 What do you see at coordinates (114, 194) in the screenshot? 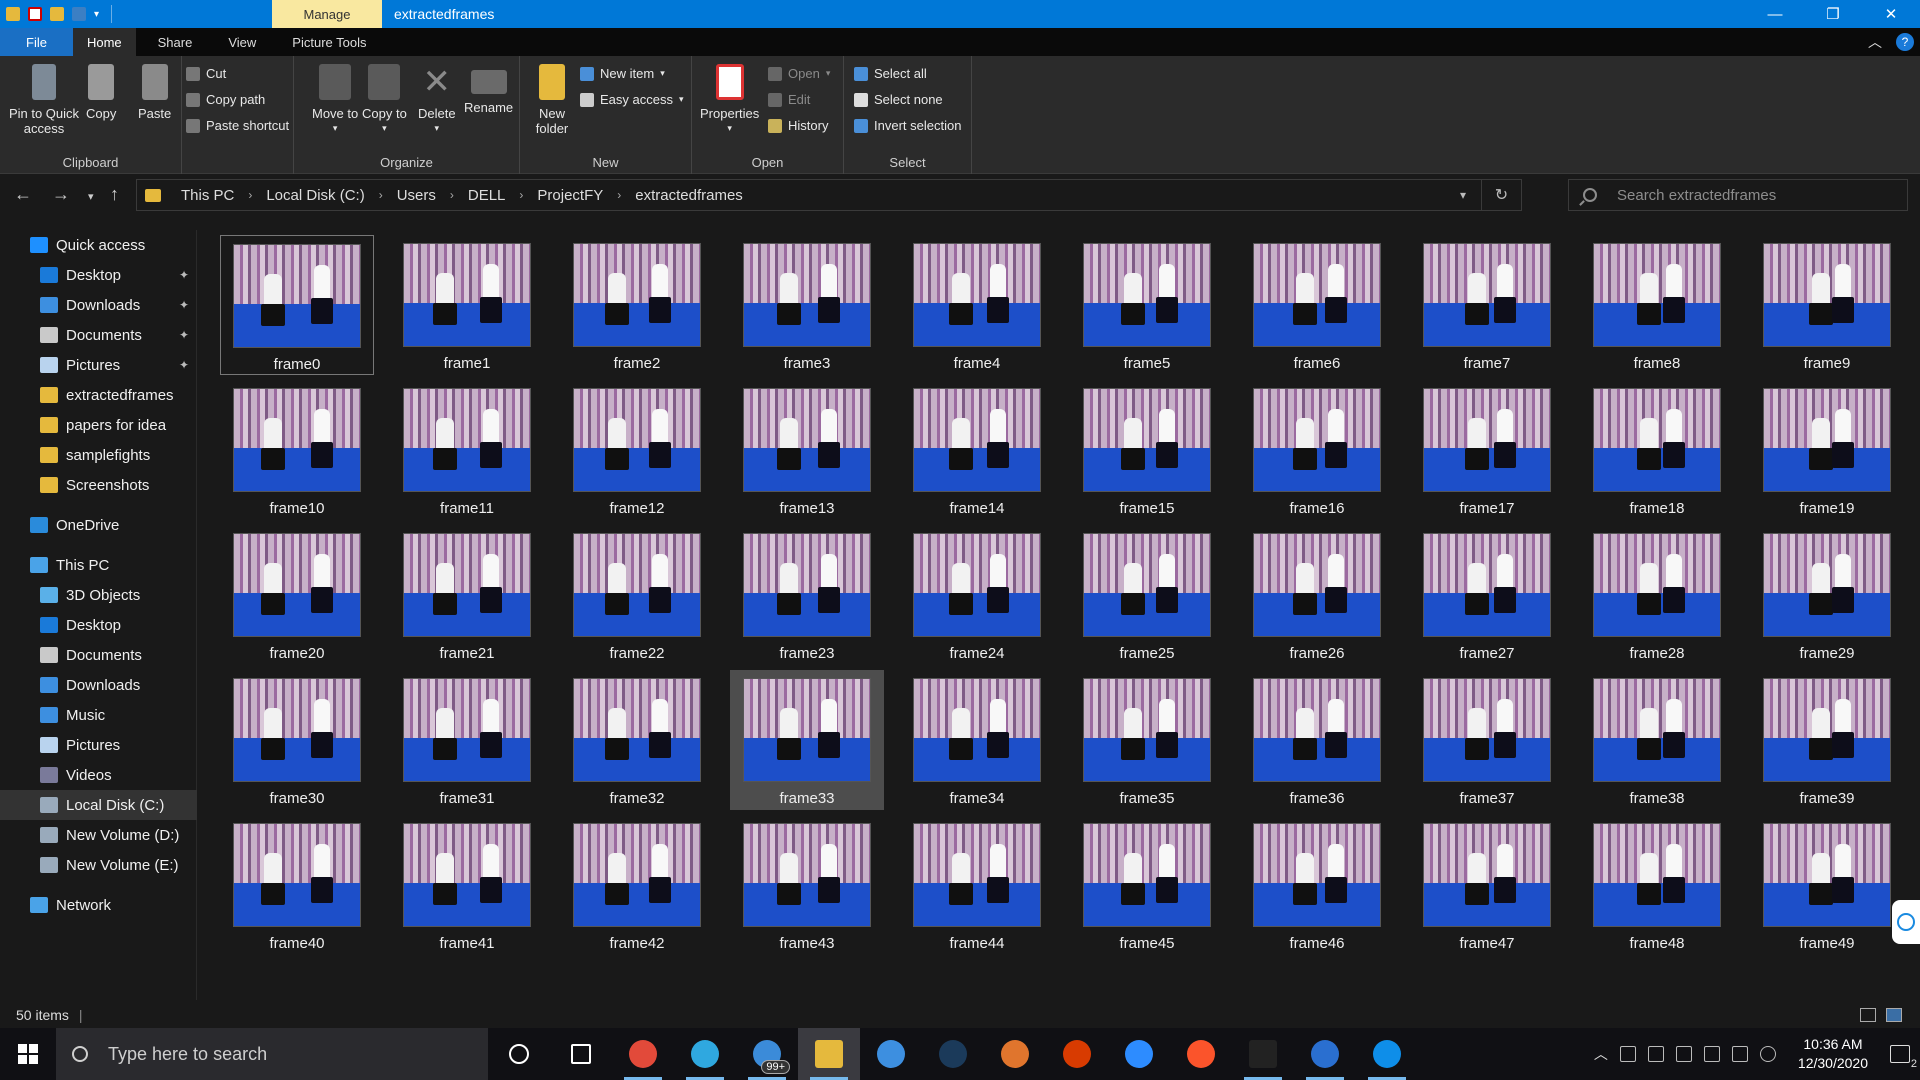
I see `up-arrow-icon: ↑` at bounding box center [114, 194].